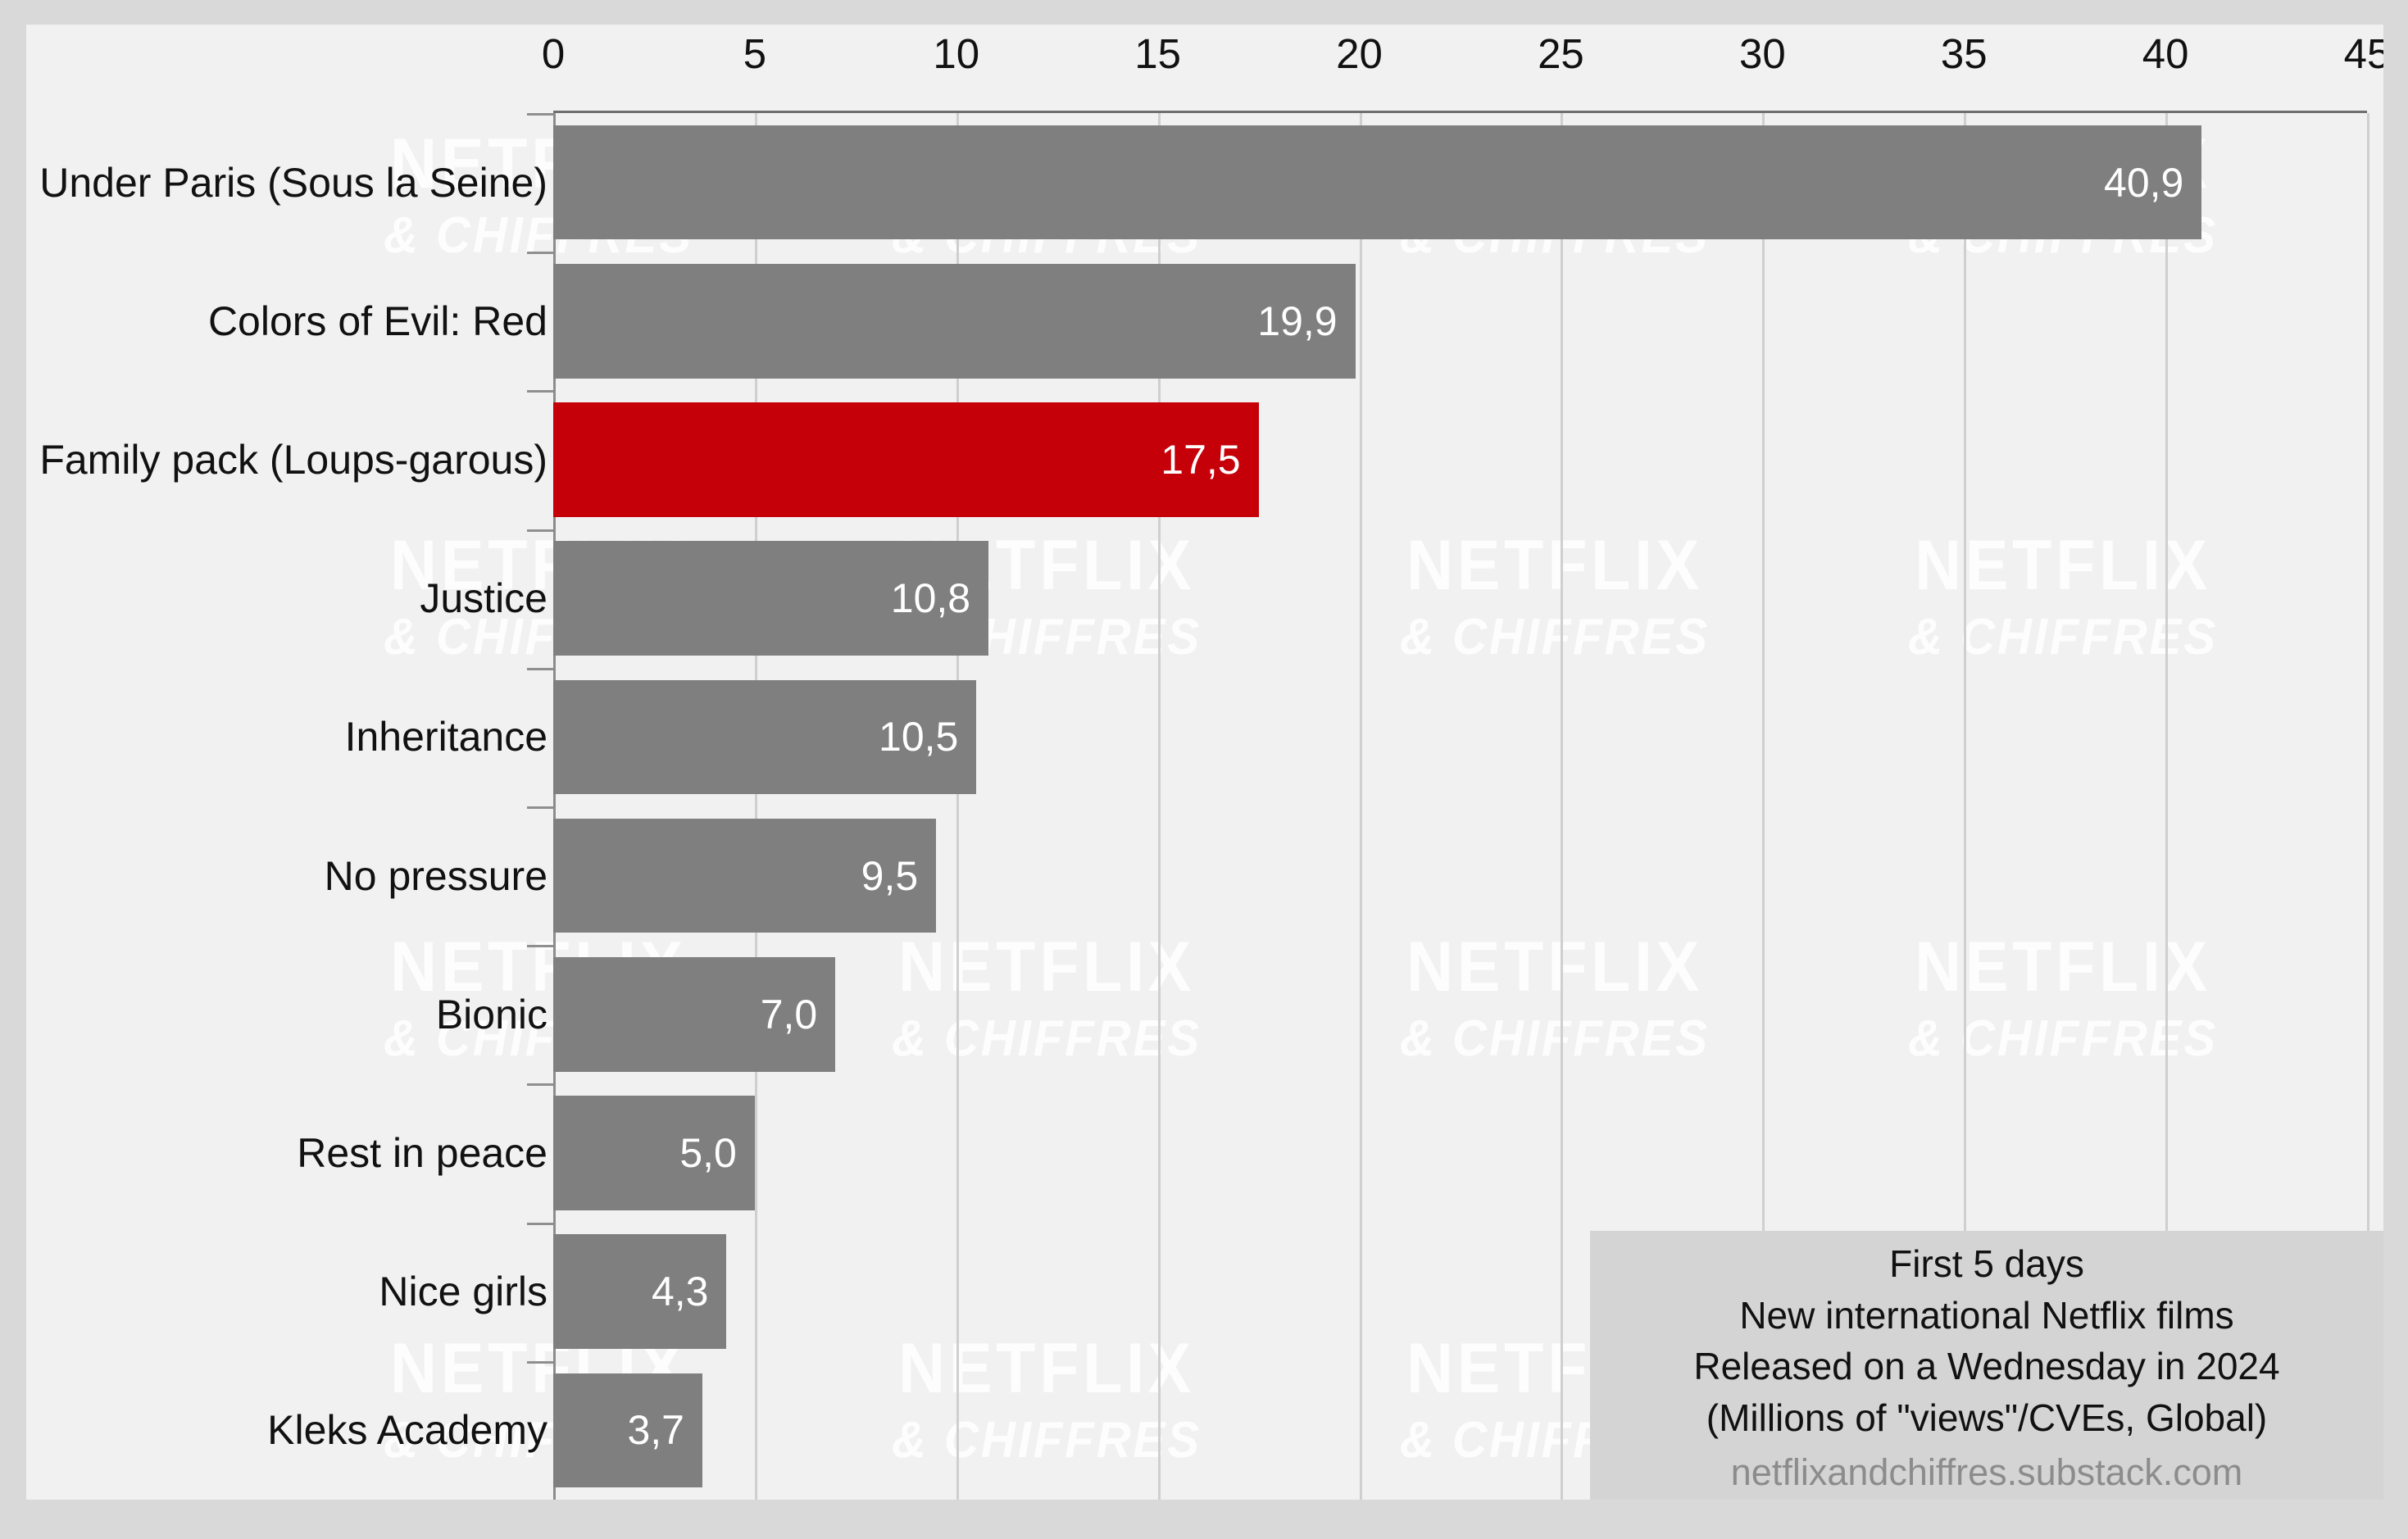 Image resolution: width=2408 pixels, height=1539 pixels. I want to click on bar-row: Family pack (Loups-garous) 17,5, so click(1204, 460).